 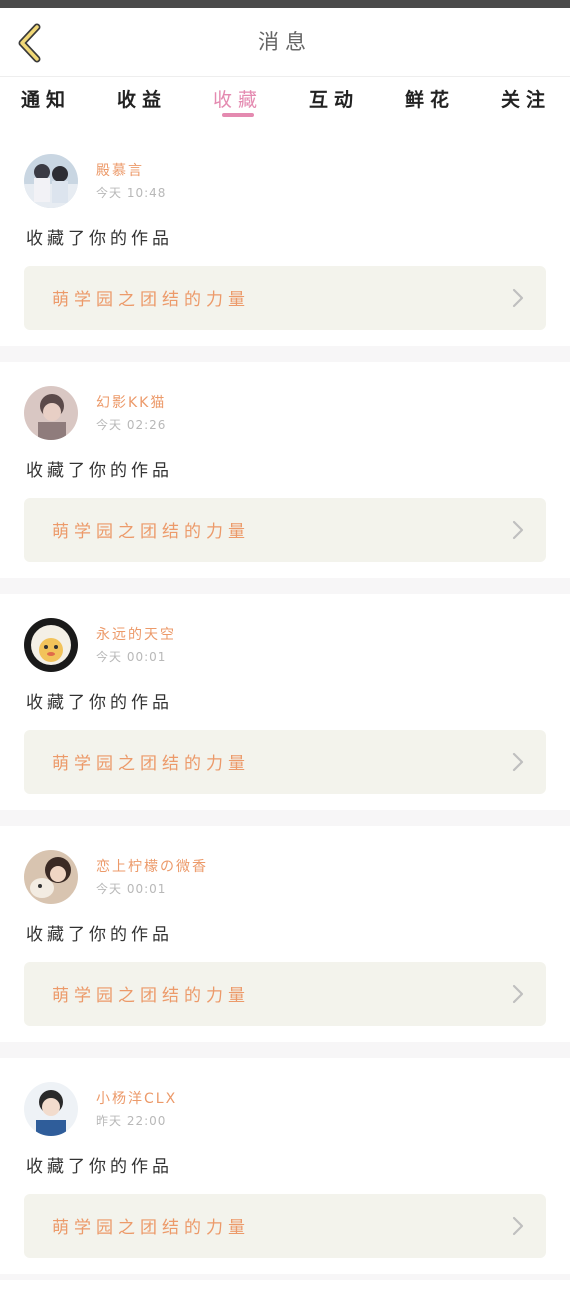 I want to click on top-bar: 消息, so click(x=285, y=42).